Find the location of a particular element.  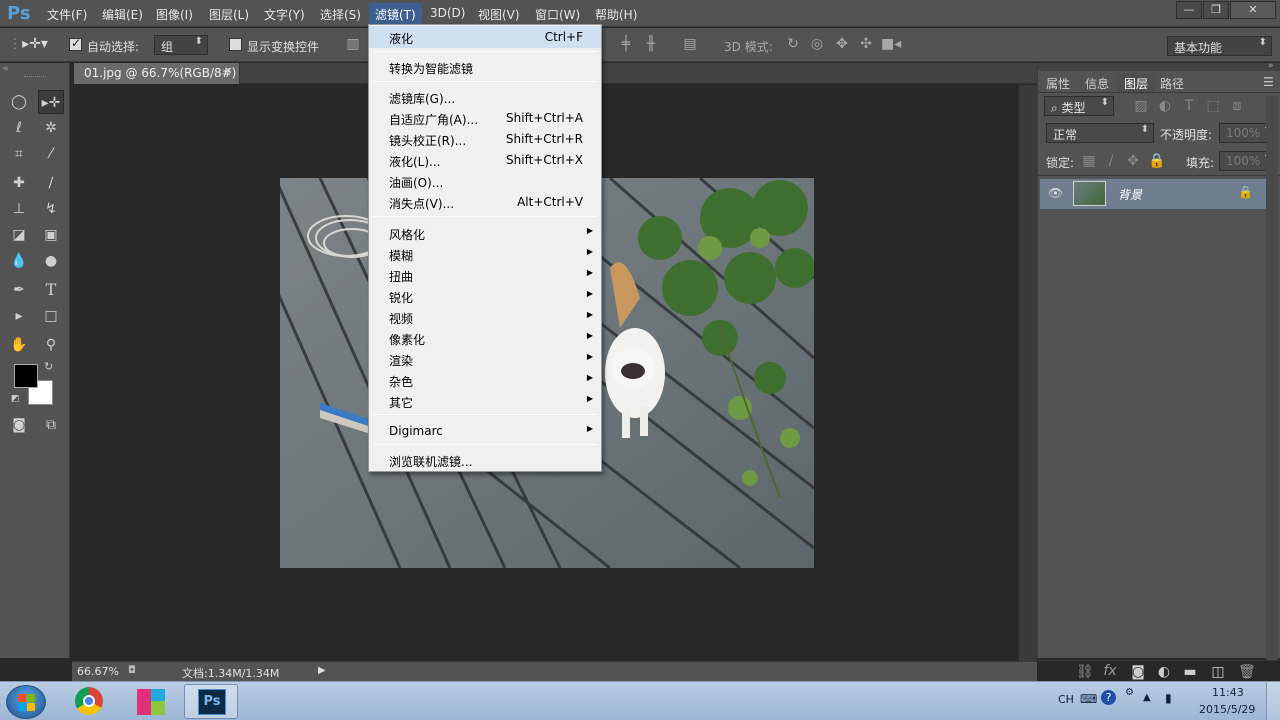

menu-item-convert-smart-filters: 转换为智能滤镜 is located at coordinates (431, 68).